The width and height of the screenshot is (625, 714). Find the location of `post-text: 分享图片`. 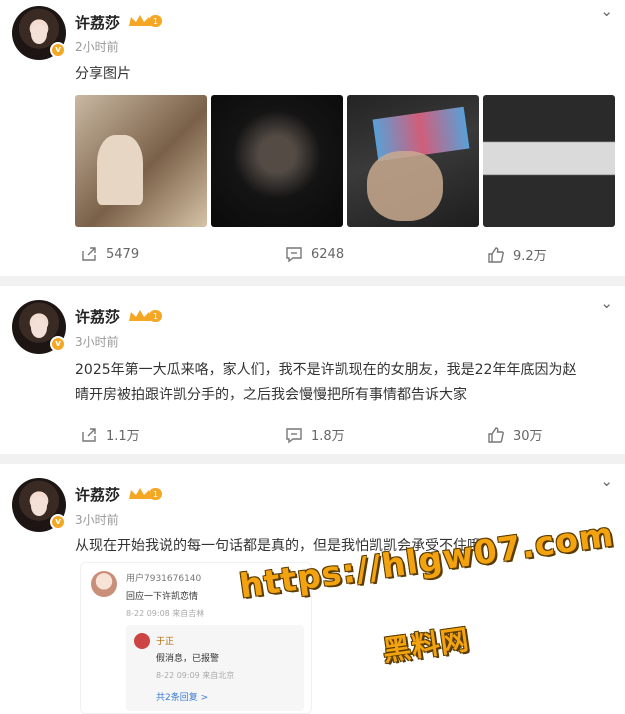

post-text: 分享图片 is located at coordinates (103, 74).